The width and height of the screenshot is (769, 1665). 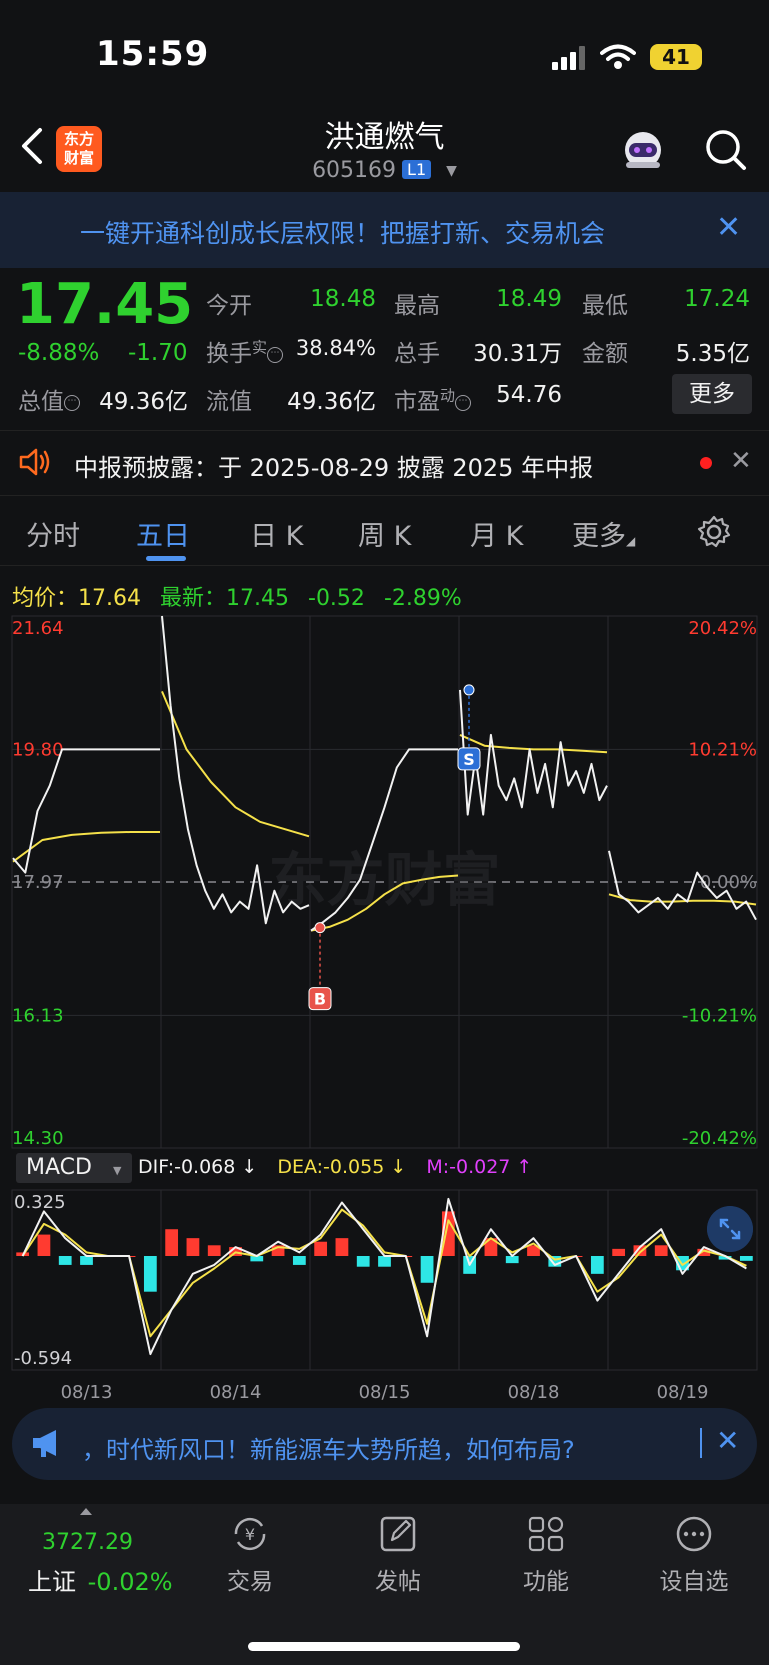 I want to click on mcap-label-text: 总值, so click(x=41, y=402).